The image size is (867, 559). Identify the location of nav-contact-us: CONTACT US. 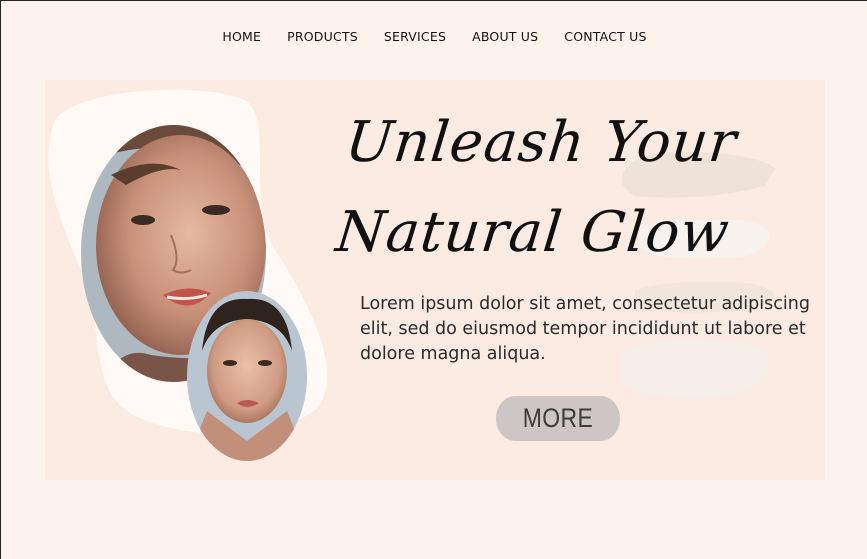
(605, 36).